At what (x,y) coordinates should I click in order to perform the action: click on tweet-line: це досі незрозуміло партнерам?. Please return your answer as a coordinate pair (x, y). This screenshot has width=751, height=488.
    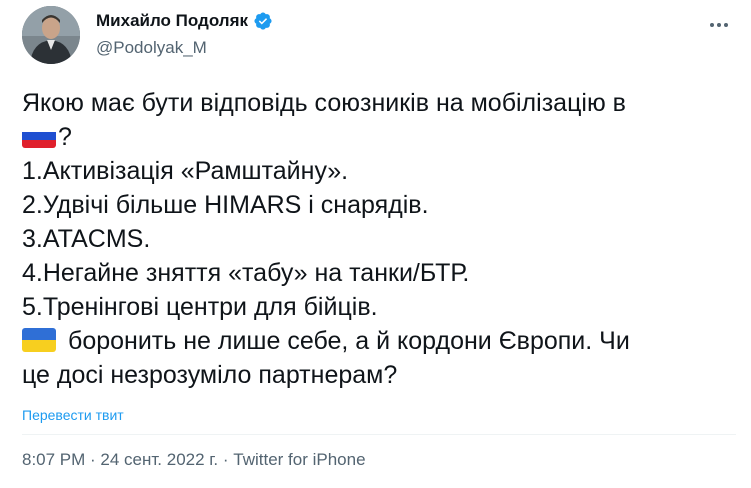
    Looking at the image, I should click on (210, 375).